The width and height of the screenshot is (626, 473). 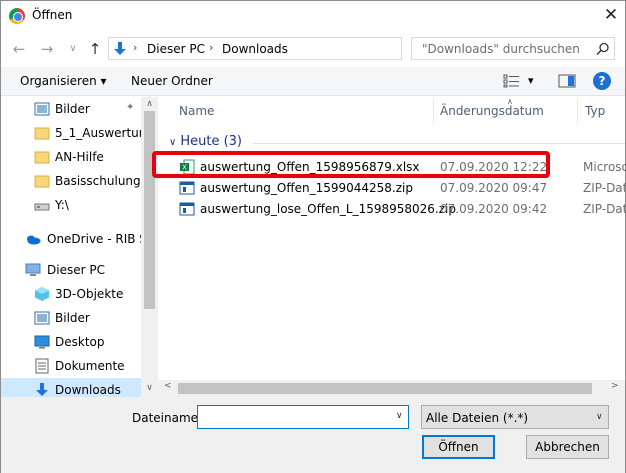 I want to click on onedrive-icon, so click(x=34, y=240).